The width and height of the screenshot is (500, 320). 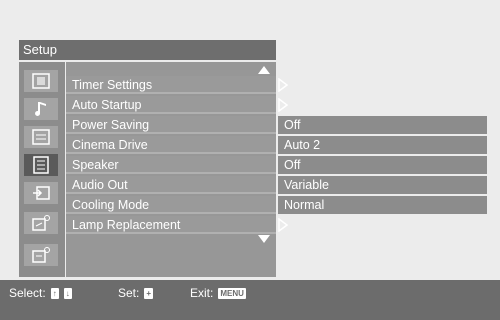 I want to click on scroll-up-icon, so click(x=264, y=70).